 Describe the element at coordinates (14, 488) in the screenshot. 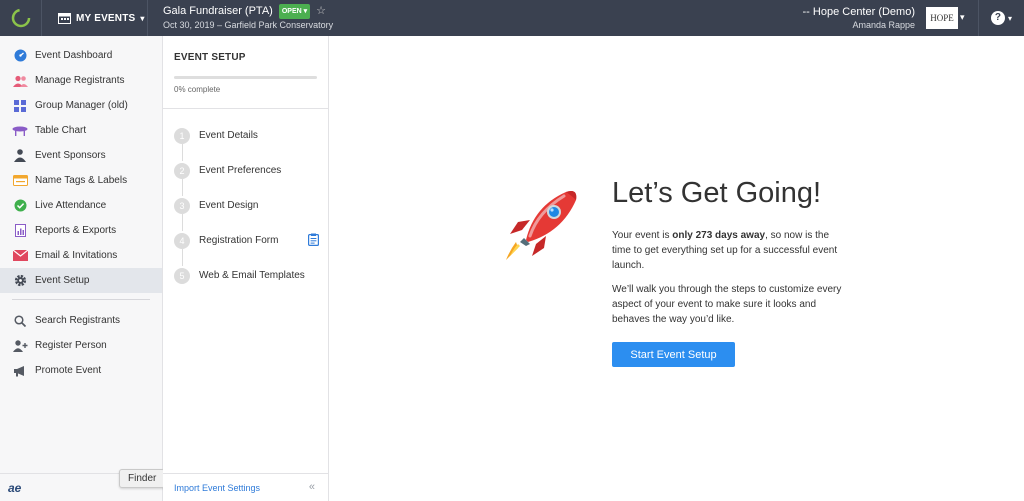

I see `ae-logo: ae` at that location.